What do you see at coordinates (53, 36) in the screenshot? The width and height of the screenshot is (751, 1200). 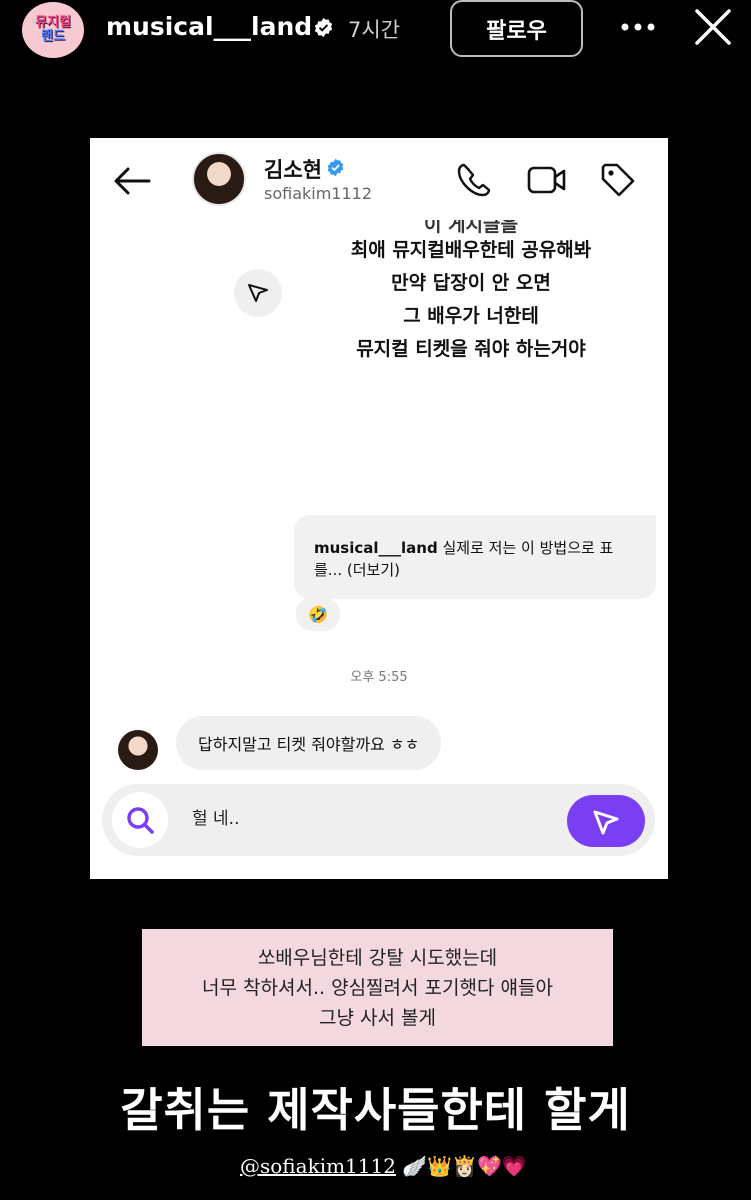 I see `avatar-logo-line2: 랜드` at bounding box center [53, 36].